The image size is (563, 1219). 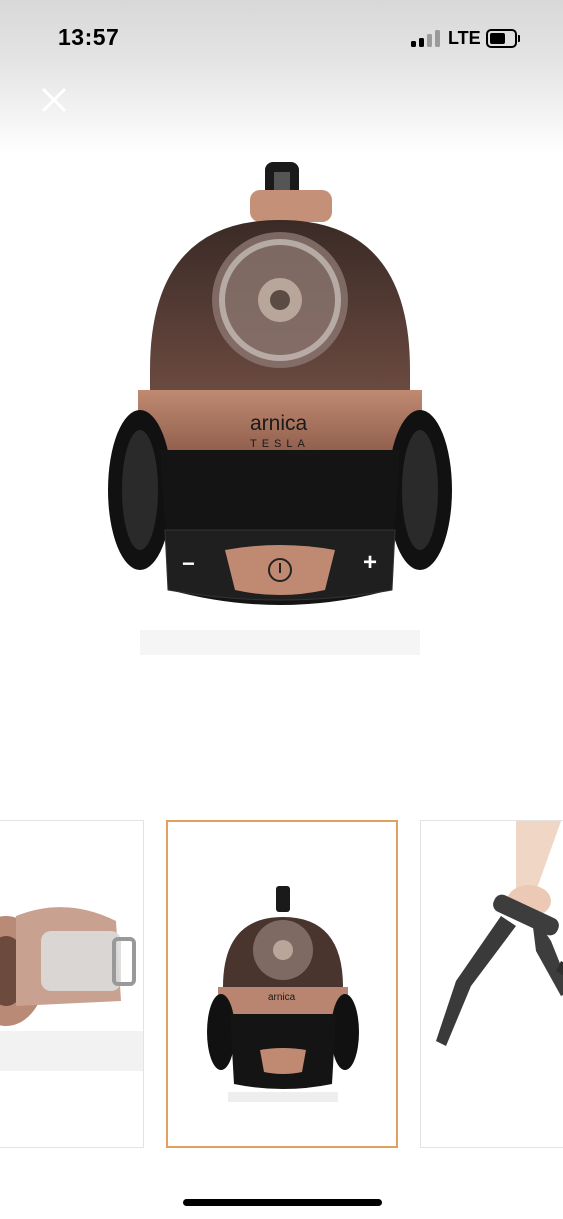 What do you see at coordinates (188, 563) in the screenshot?
I see `minus-button: −` at bounding box center [188, 563].